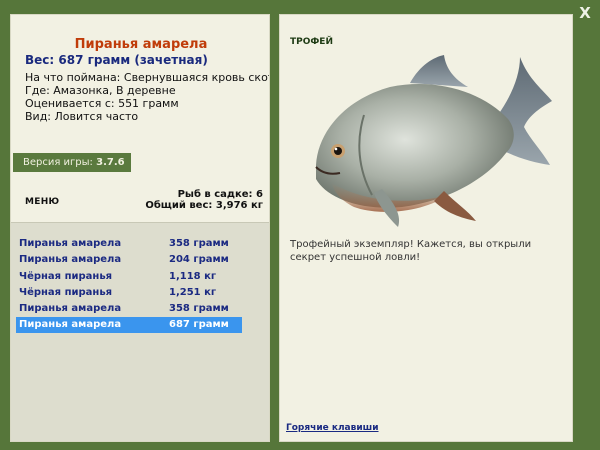  Describe the element at coordinates (311, 42) in the screenshot. I see `trophy-heading: ТРОФЕЙ` at that location.